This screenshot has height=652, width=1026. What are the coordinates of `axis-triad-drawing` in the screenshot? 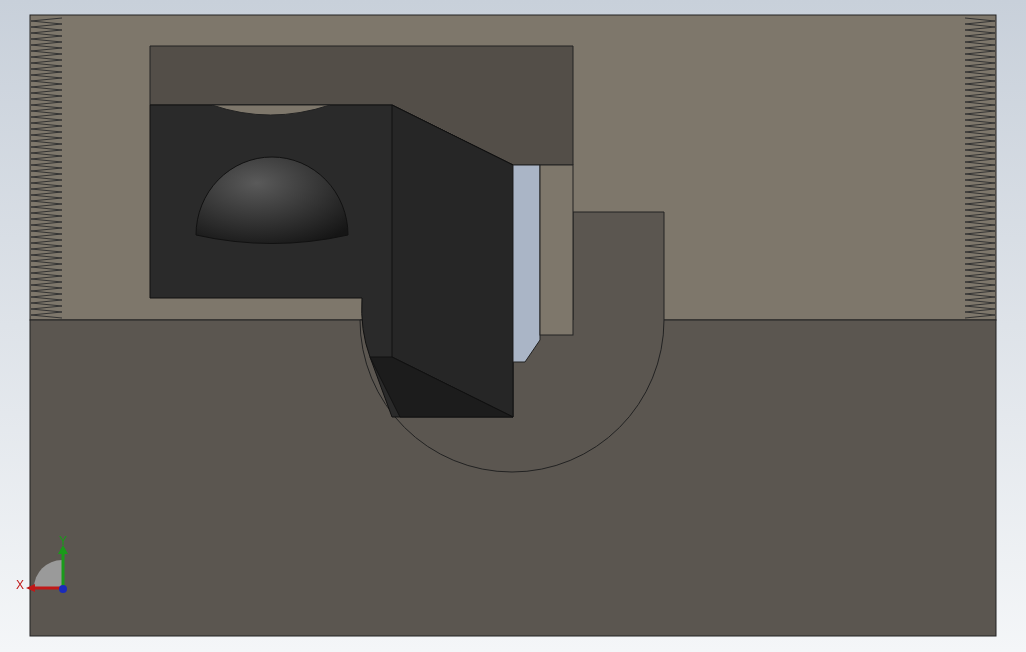 It's located at (47, 569).